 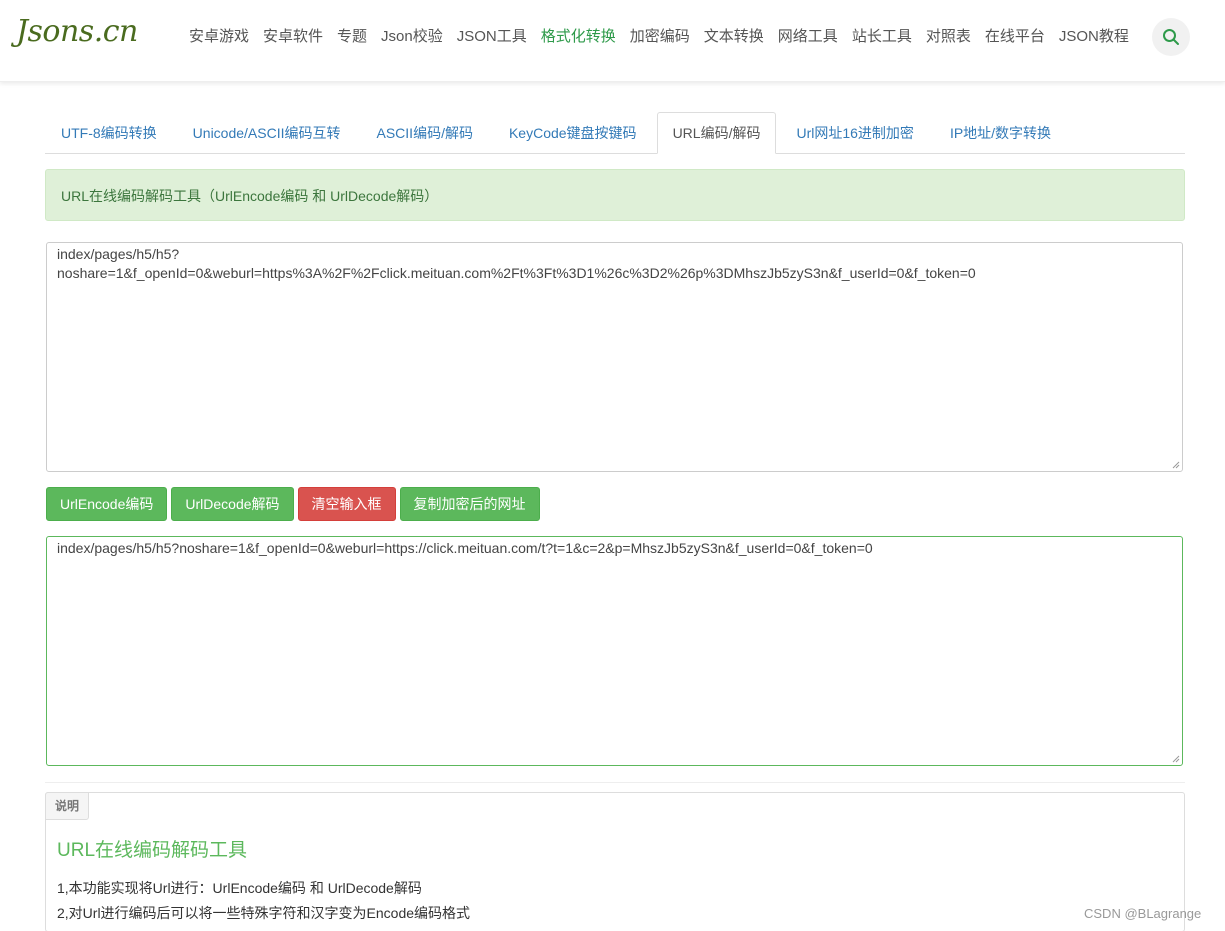 What do you see at coordinates (808, 37) in the screenshot?
I see `nav-item-network-tools: 网络工具` at bounding box center [808, 37].